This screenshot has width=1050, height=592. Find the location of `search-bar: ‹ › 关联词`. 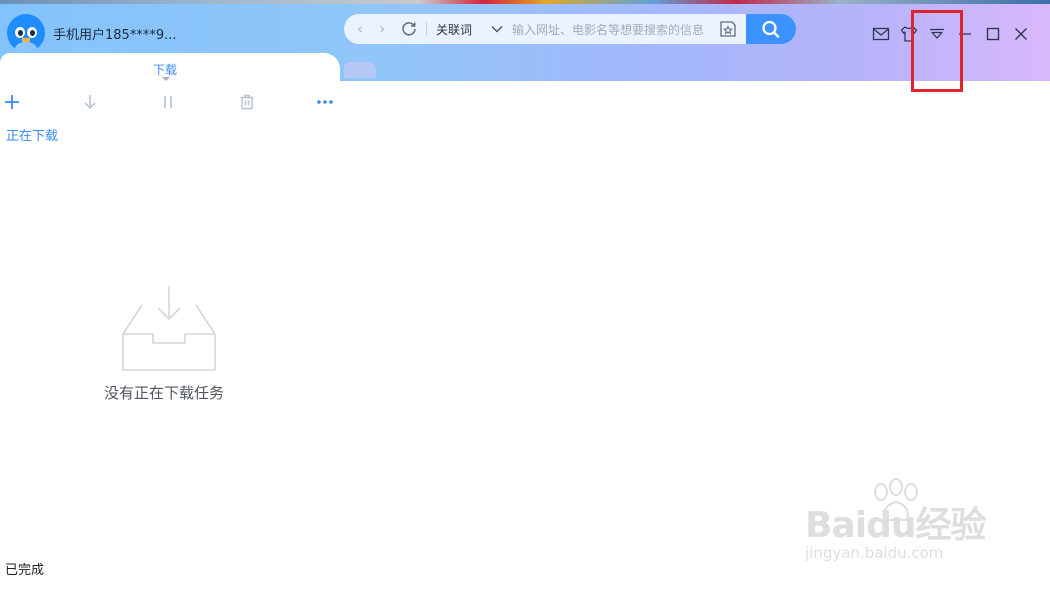

search-bar: ‹ › 关联词 is located at coordinates (570, 29).